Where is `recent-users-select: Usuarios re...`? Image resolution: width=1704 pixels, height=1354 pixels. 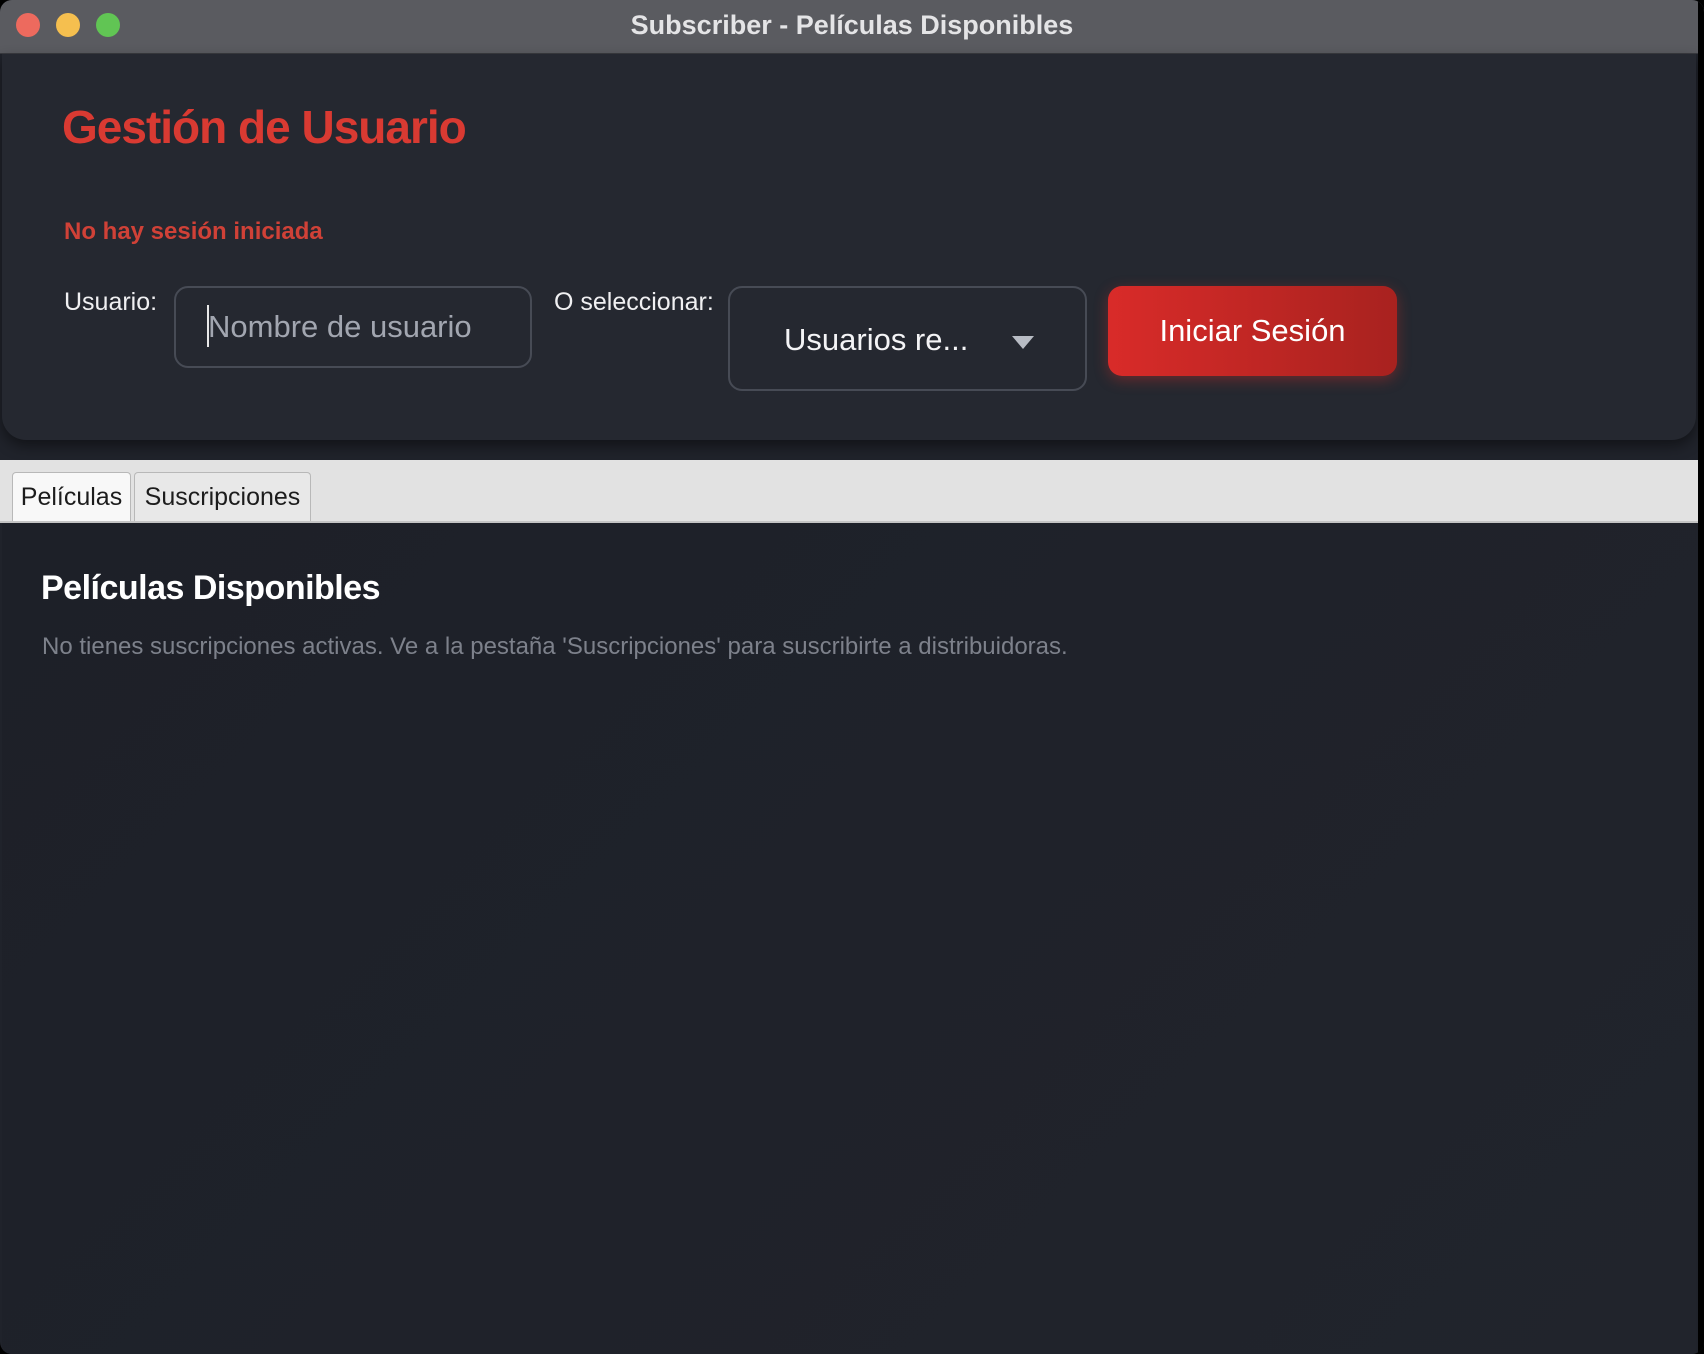 recent-users-select: Usuarios re... is located at coordinates (907, 338).